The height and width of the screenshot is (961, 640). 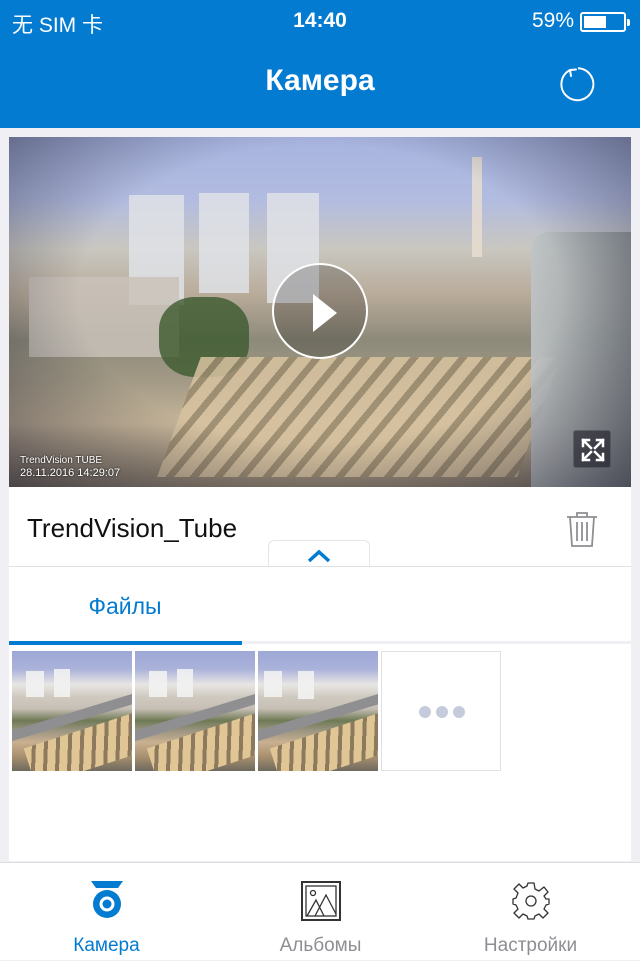 I want to click on fullscreen-button, so click(x=592, y=449).